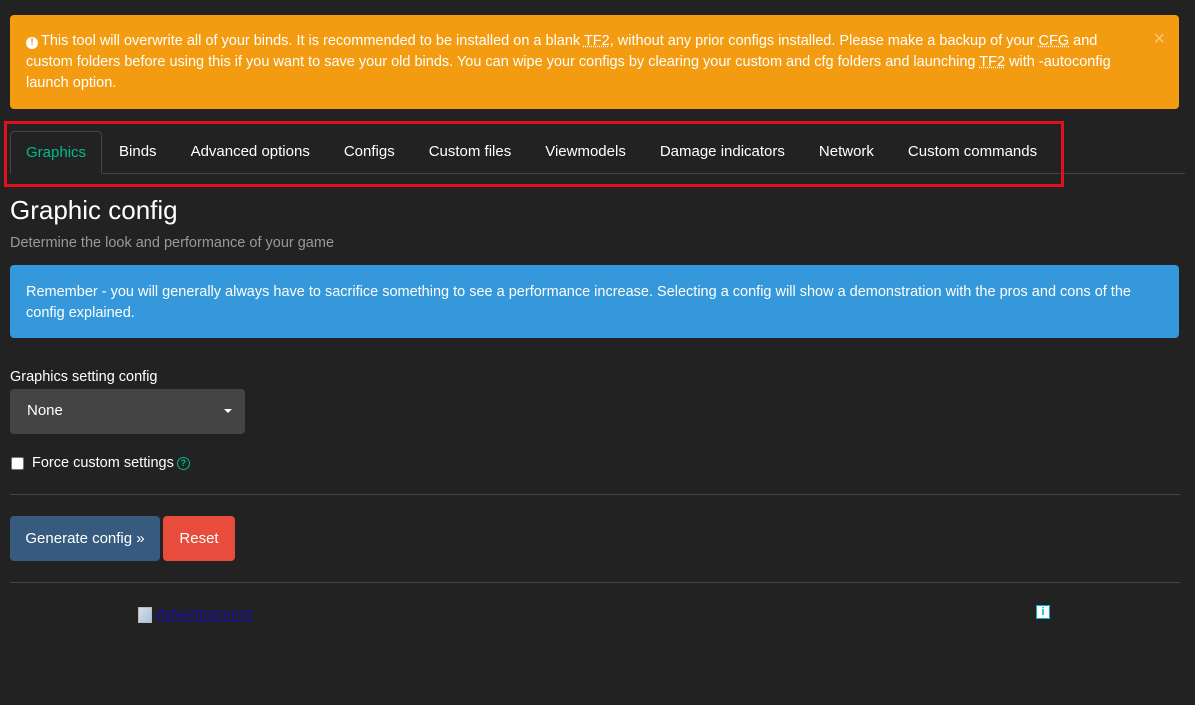 This screenshot has height=705, width=1195. Describe the element at coordinates (1043, 612) in the screenshot. I see `ad-info-icon: i` at that location.